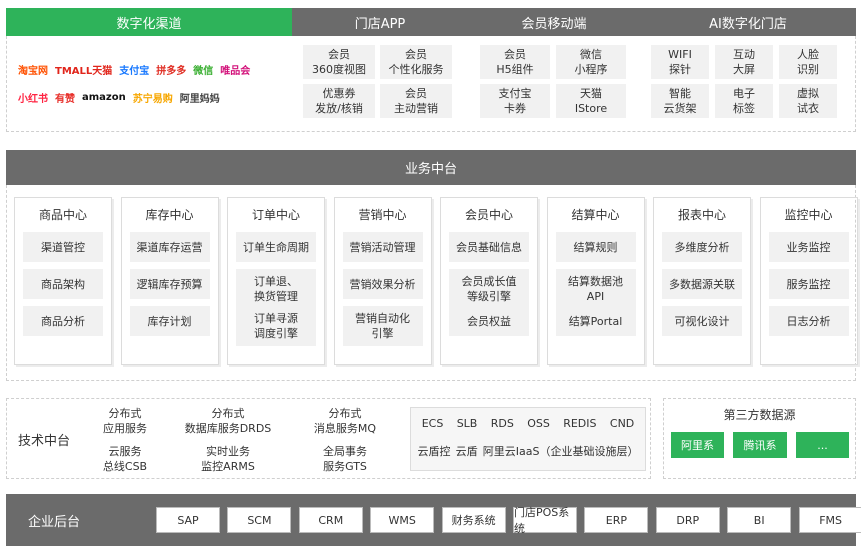  Describe the element at coordinates (489, 321) in the screenshot. I see `business-column-item: 会员权益` at that location.